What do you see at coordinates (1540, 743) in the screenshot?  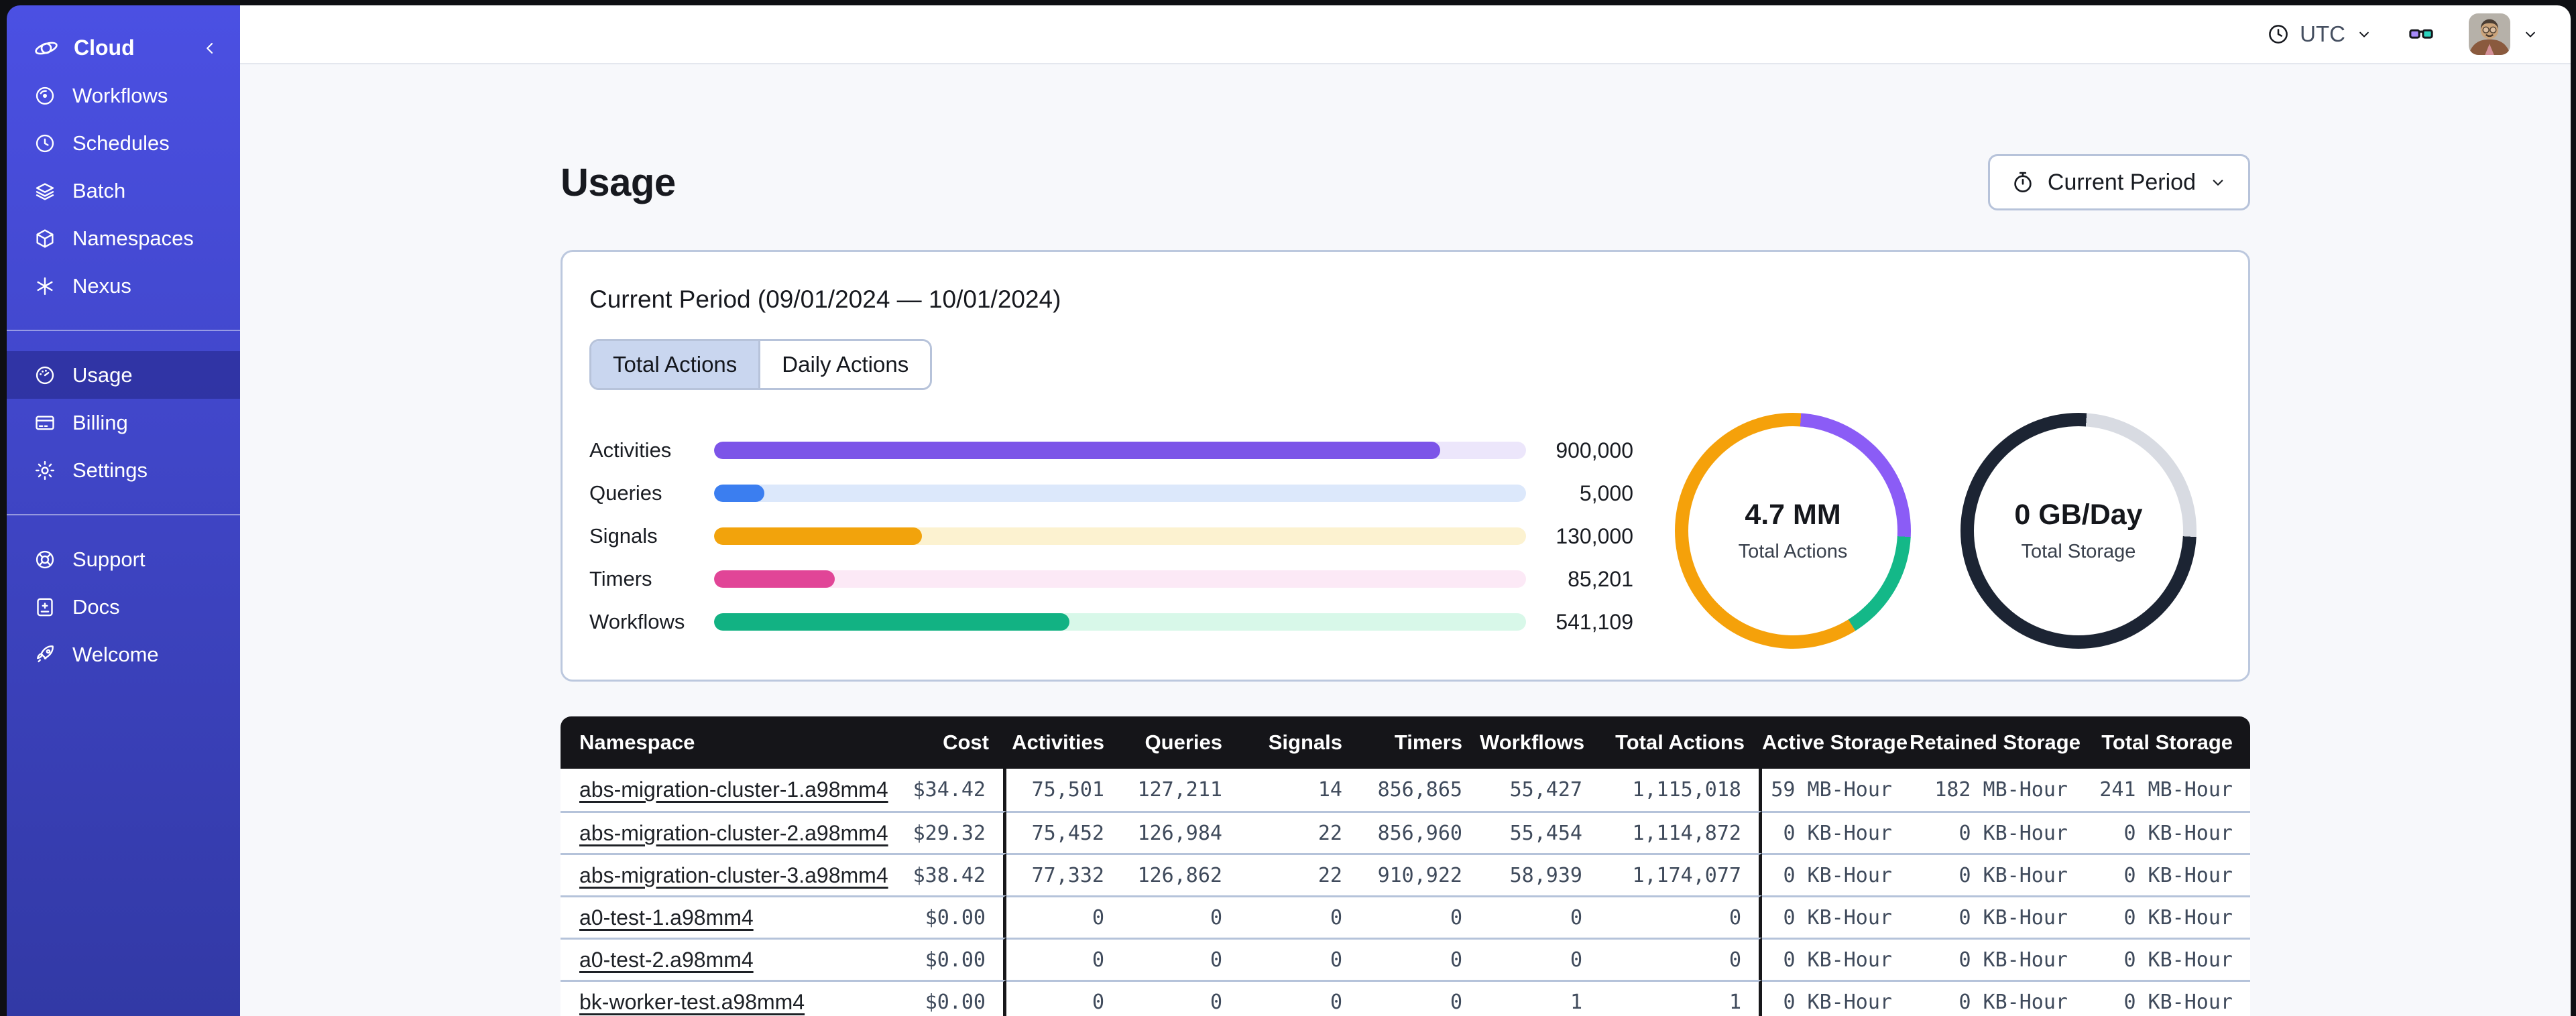 I see `column-header-workflows: Workflows` at bounding box center [1540, 743].